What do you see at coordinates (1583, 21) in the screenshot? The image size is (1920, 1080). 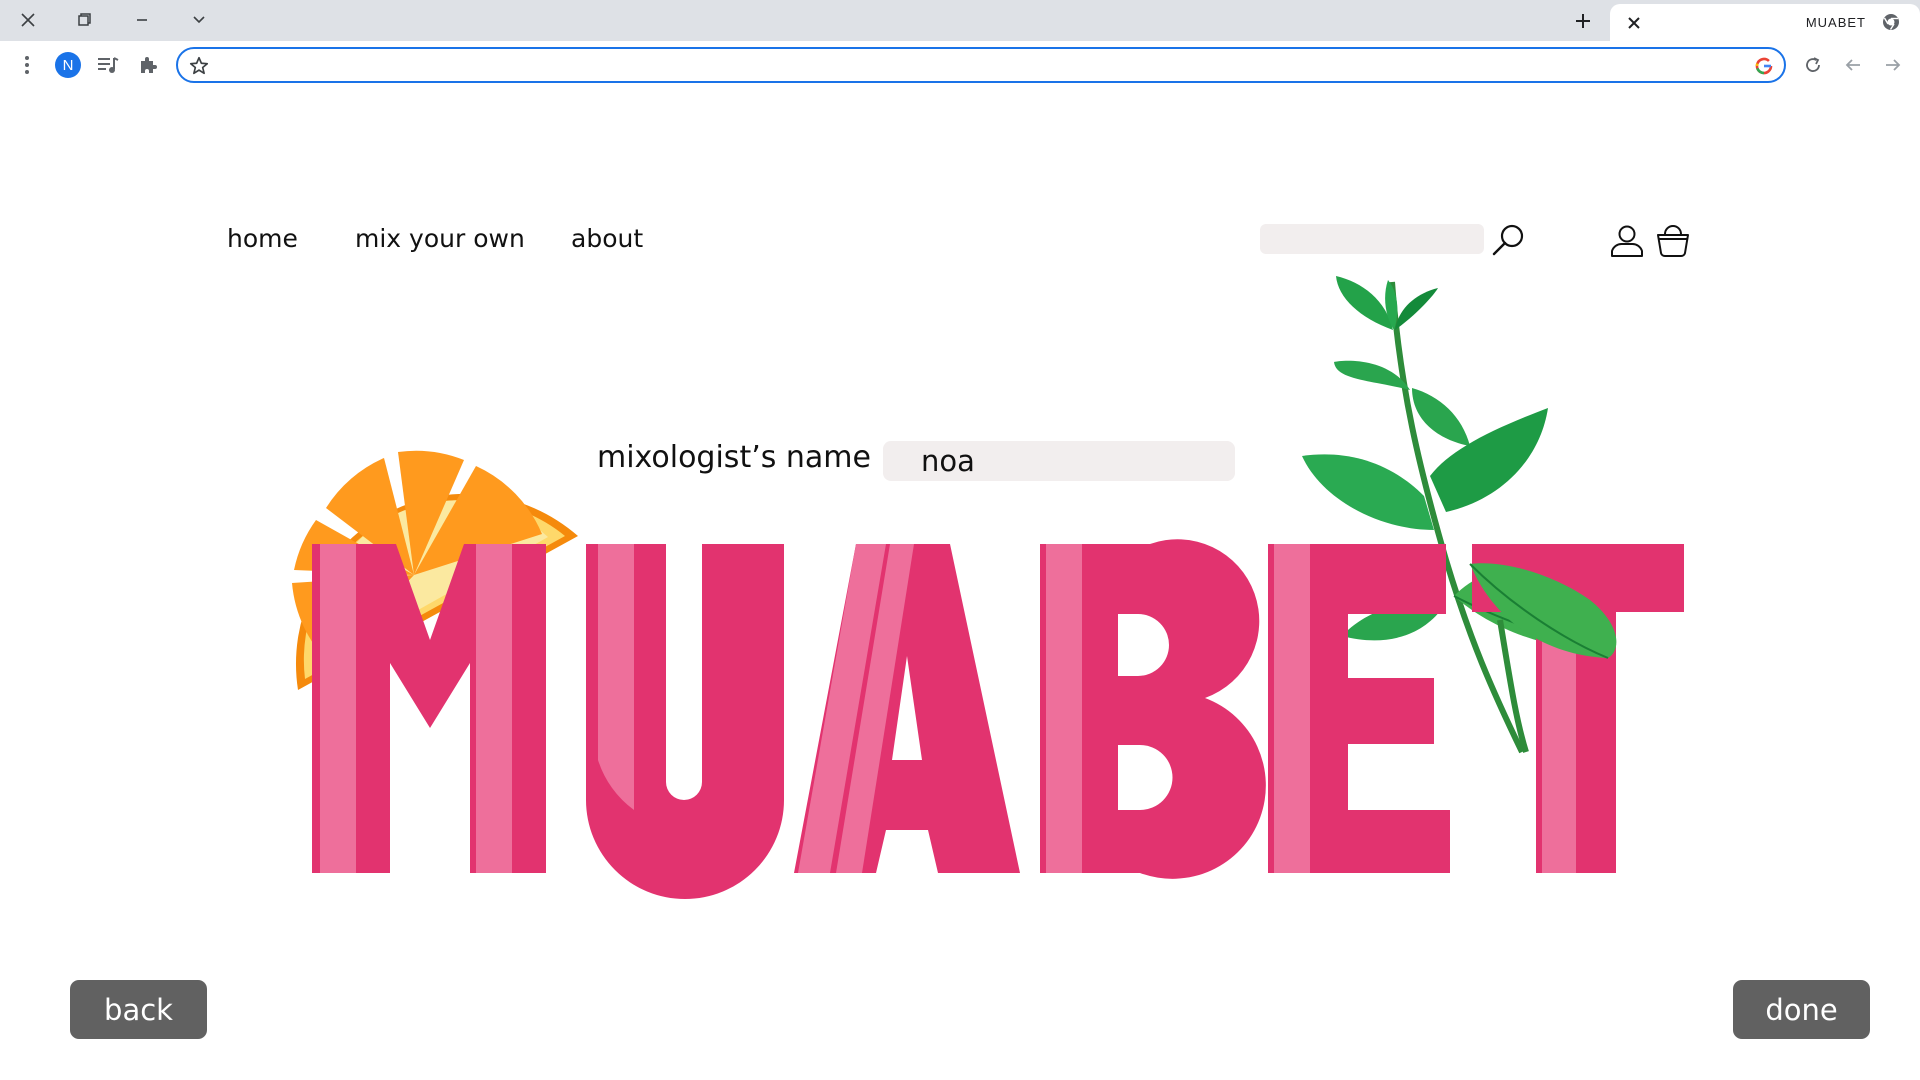 I see `new-tab-plus-icon` at bounding box center [1583, 21].